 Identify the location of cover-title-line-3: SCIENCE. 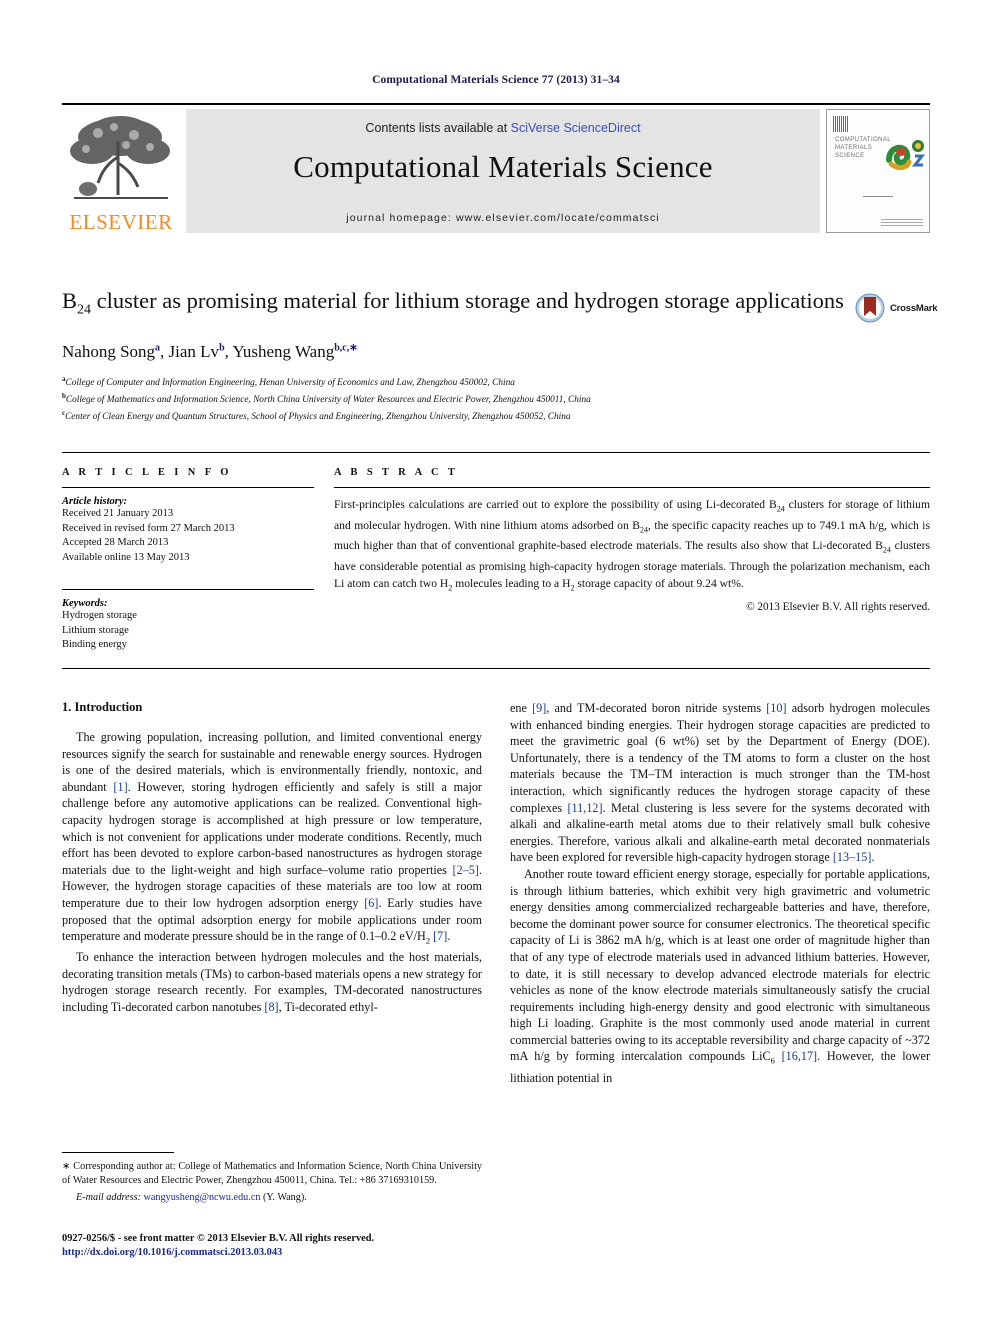
(850, 156).